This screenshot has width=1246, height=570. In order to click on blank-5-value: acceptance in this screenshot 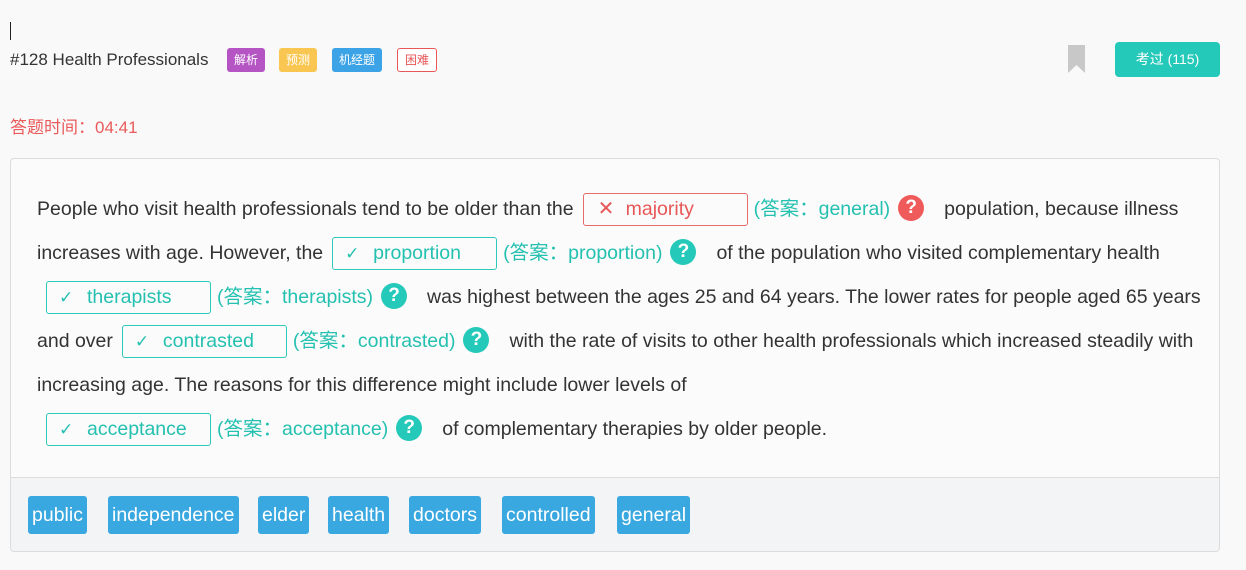, I will do `click(137, 429)`.